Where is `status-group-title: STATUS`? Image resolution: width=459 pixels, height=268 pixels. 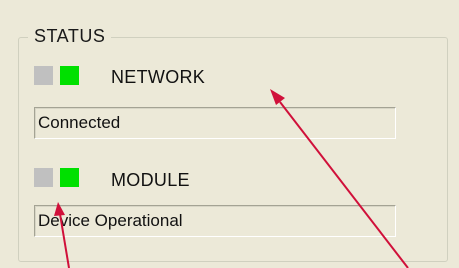 status-group-title: STATUS is located at coordinates (70, 36).